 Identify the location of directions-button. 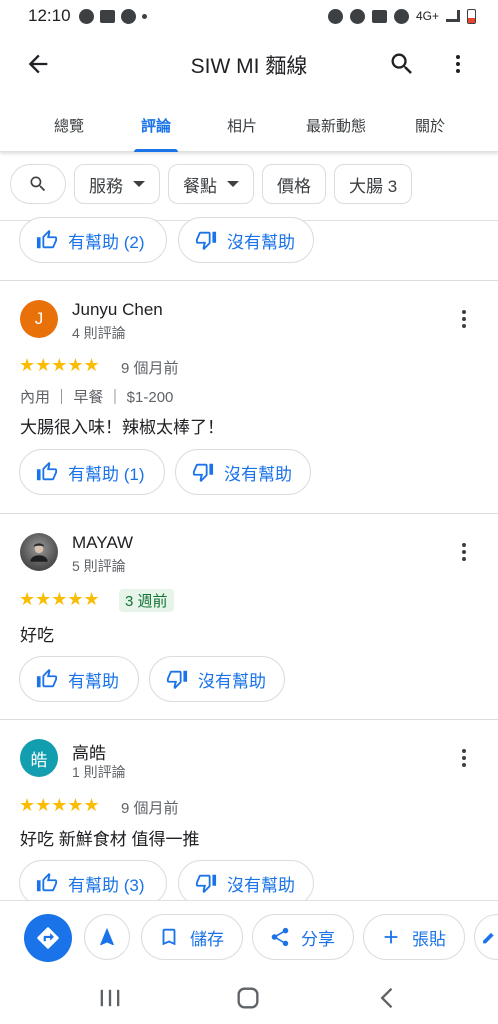
(48, 938).